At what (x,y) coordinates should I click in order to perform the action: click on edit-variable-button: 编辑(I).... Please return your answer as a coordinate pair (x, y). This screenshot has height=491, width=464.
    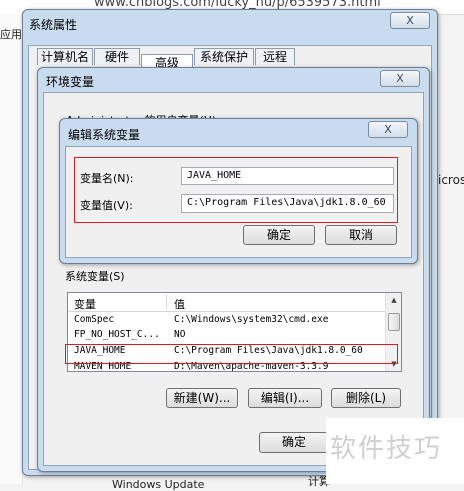
    Looking at the image, I should click on (285, 398).